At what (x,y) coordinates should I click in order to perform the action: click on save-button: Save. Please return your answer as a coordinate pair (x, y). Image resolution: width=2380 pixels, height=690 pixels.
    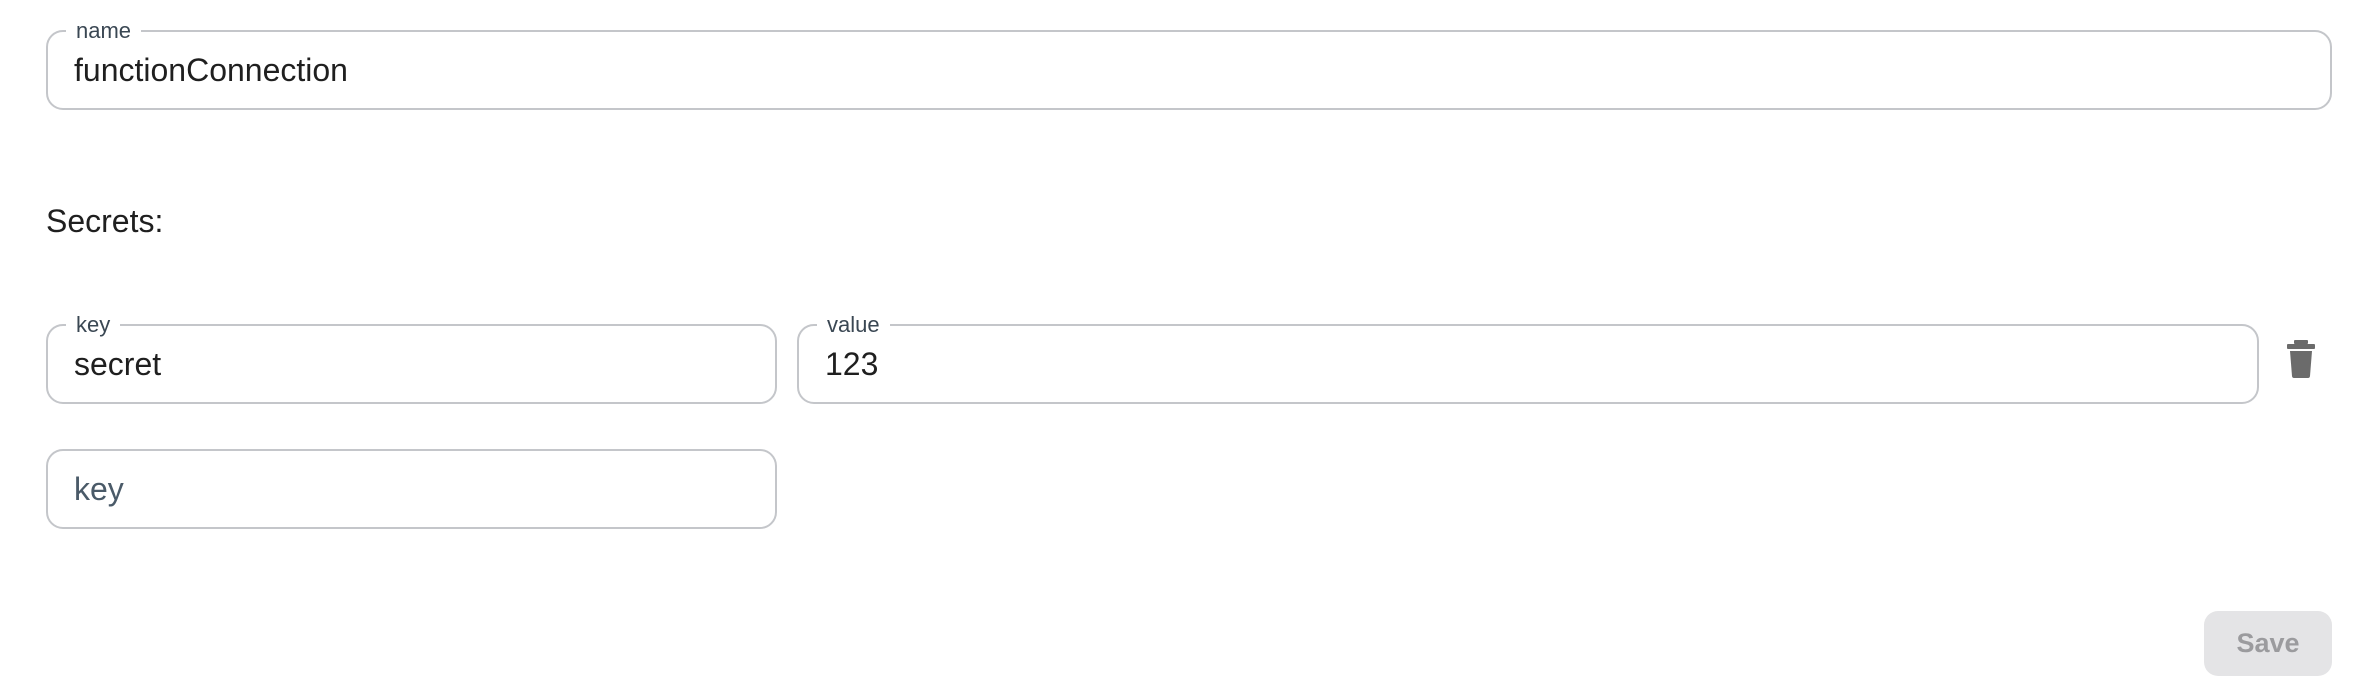
    Looking at the image, I should click on (2268, 643).